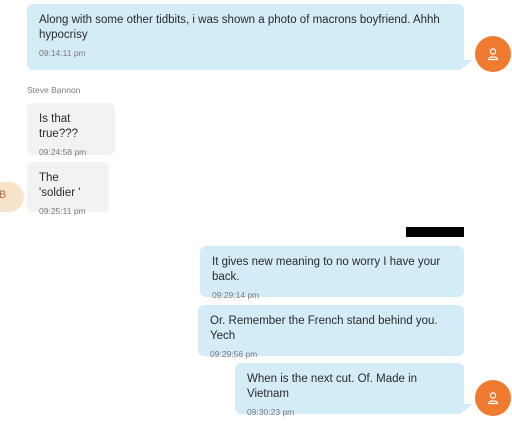 The height and width of the screenshot is (429, 512). I want to click on message-timestamp: 09:29:56 pm, so click(234, 354).